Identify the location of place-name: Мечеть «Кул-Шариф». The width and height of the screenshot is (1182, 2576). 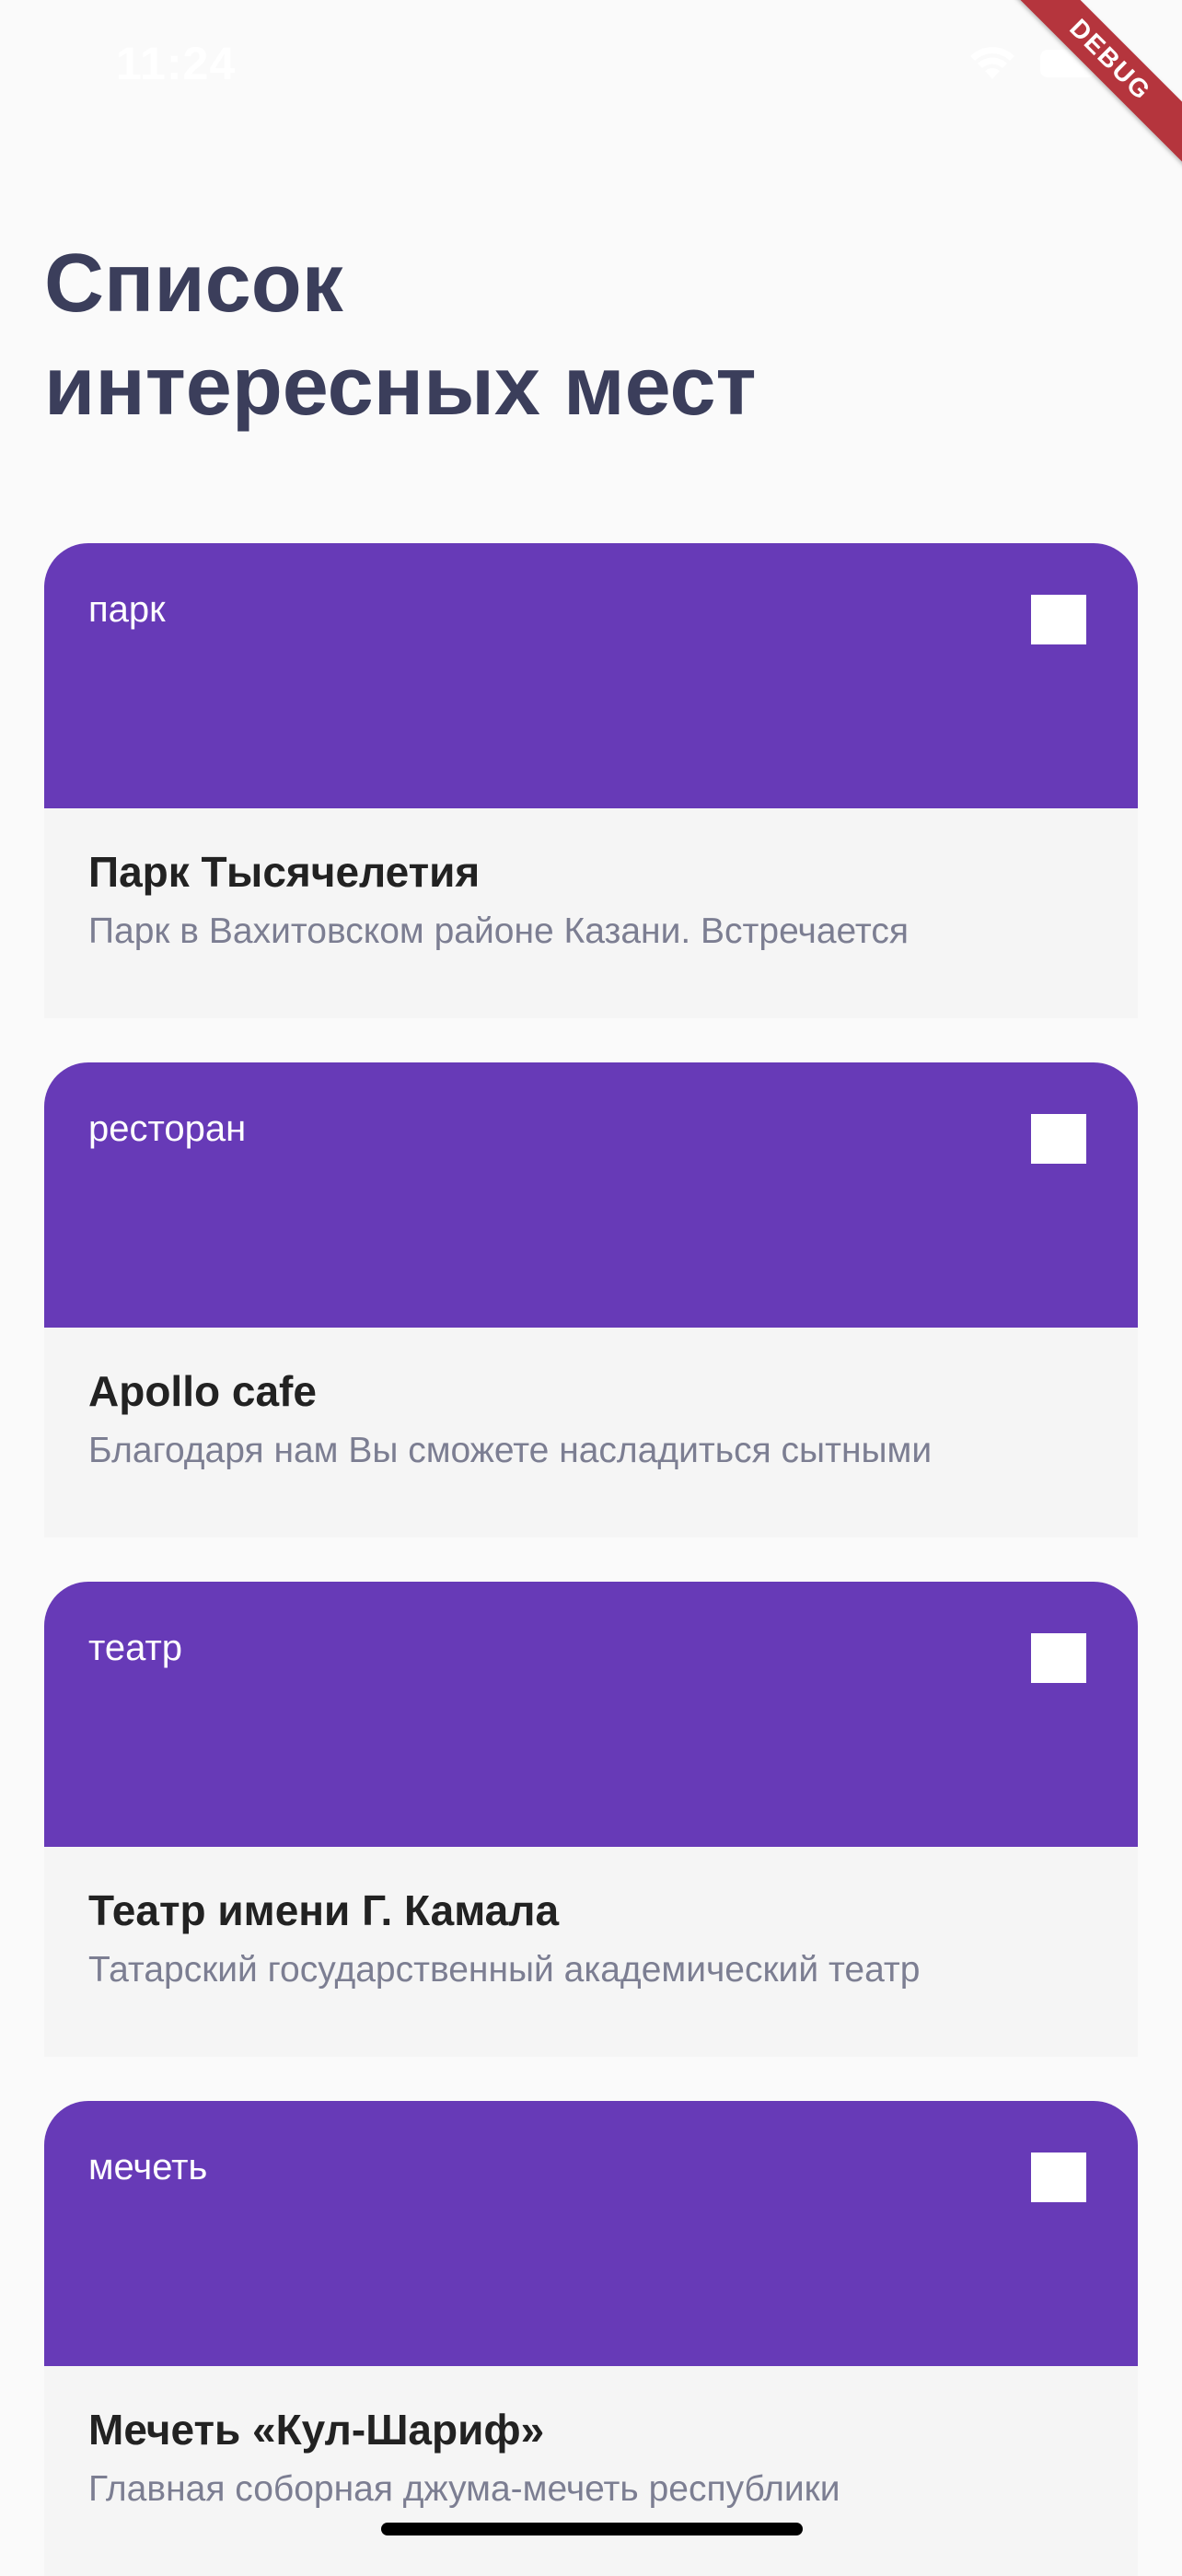
(316, 2430).